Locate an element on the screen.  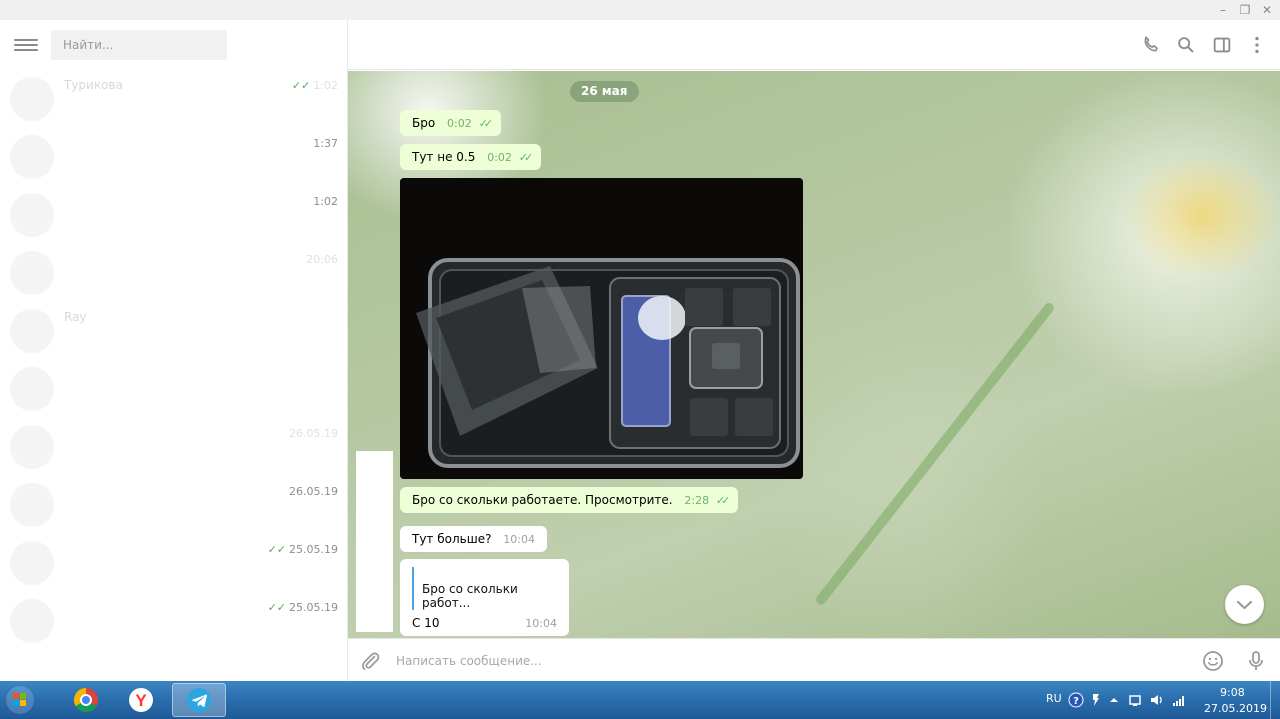
language-indicator: RU is located at coordinates (1054, 698).